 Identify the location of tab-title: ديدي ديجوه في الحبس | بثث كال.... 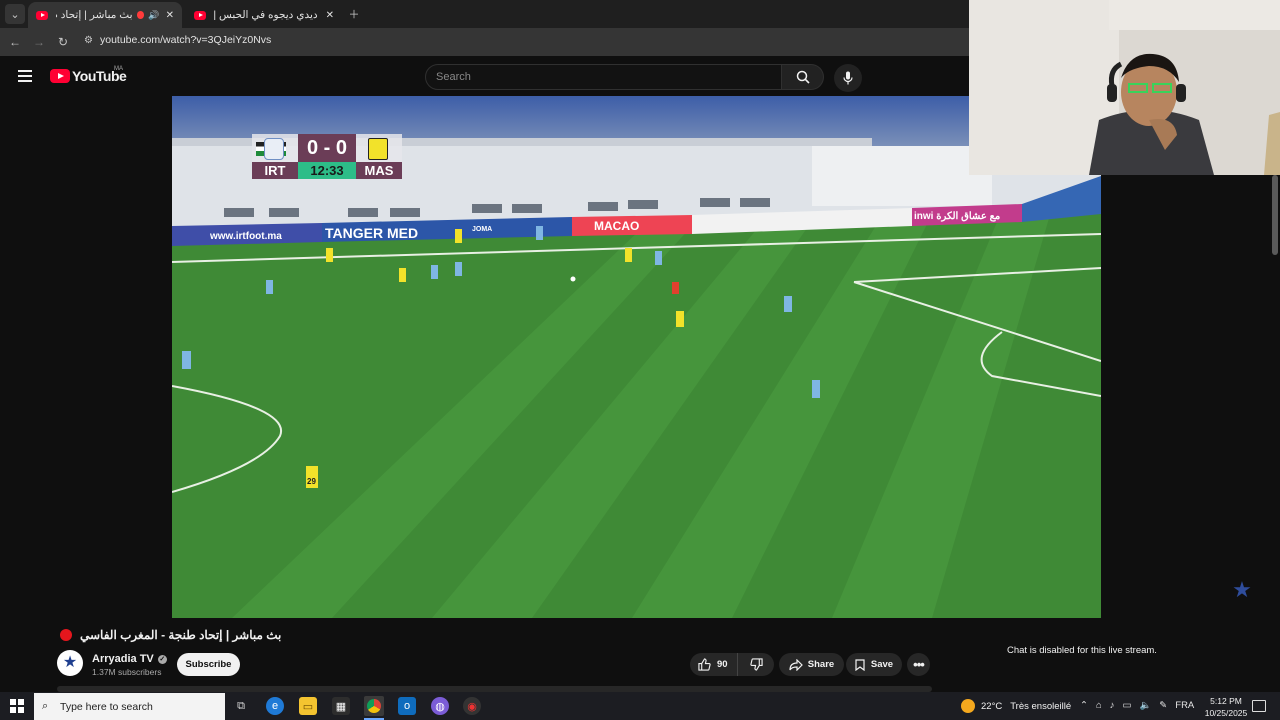
(266, 15).